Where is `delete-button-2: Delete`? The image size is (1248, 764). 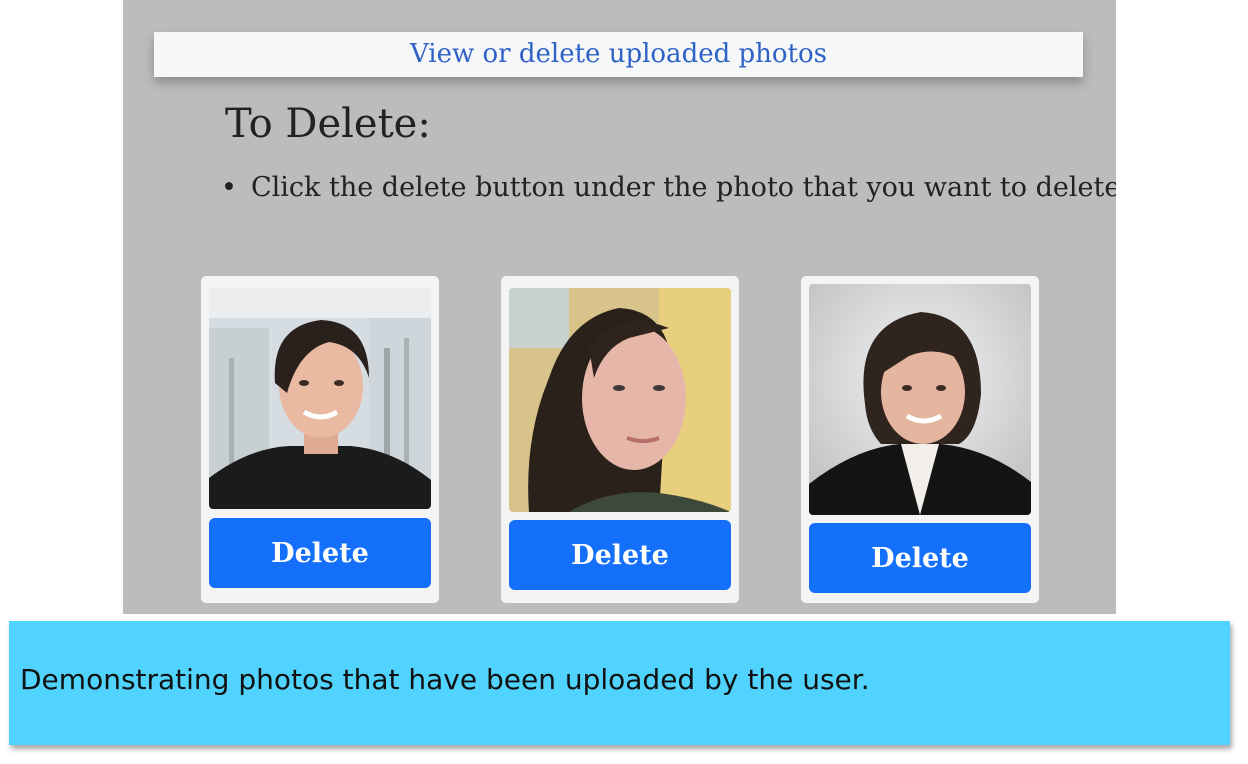
delete-button-2: Delete is located at coordinates (620, 555).